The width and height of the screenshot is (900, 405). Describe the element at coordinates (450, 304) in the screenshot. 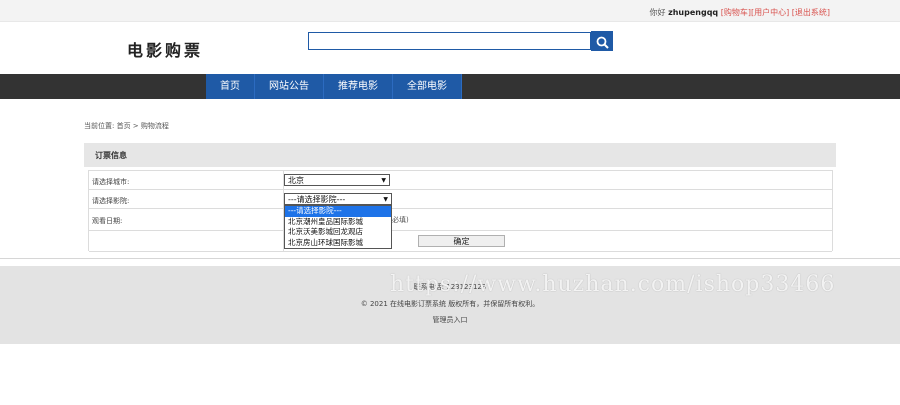

I see `footer-copyright: © 2021 在线电影订票系统 版权所有，并保留所有权利。` at that location.